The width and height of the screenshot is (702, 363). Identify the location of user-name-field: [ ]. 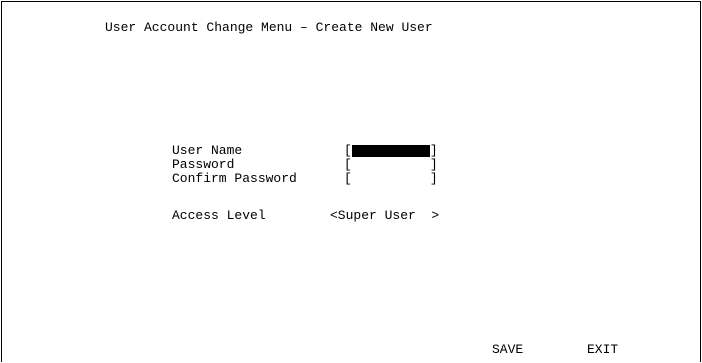
(391, 151).